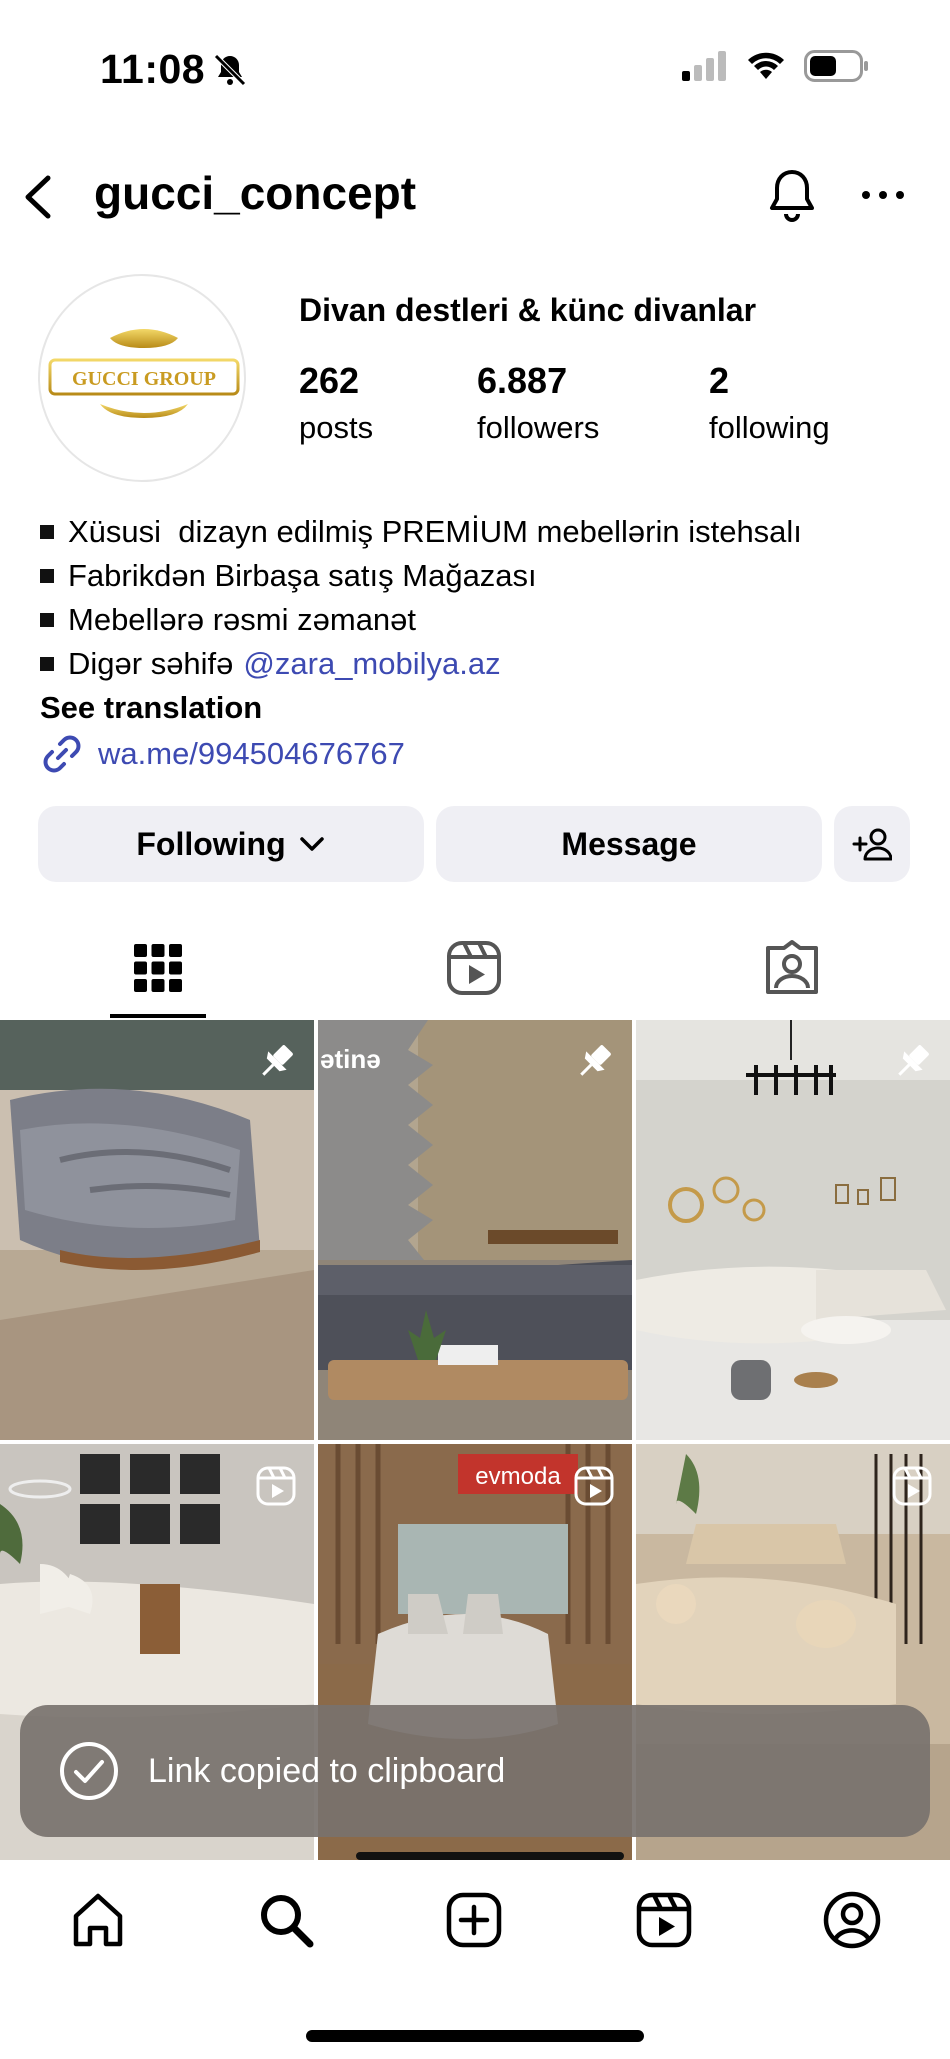 The height and width of the screenshot is (2059, 950). What do you see at coordinates (769, 427) in the screenshot?
I see `following-label: following` at bounding box center [769, 427].